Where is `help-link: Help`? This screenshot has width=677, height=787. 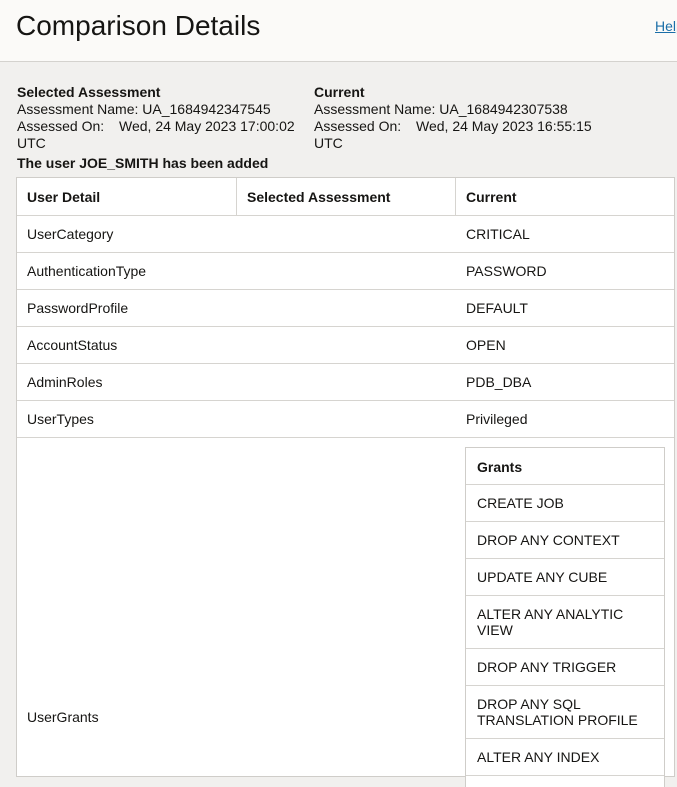 help-link: Help is located at coordinates (666, 26).